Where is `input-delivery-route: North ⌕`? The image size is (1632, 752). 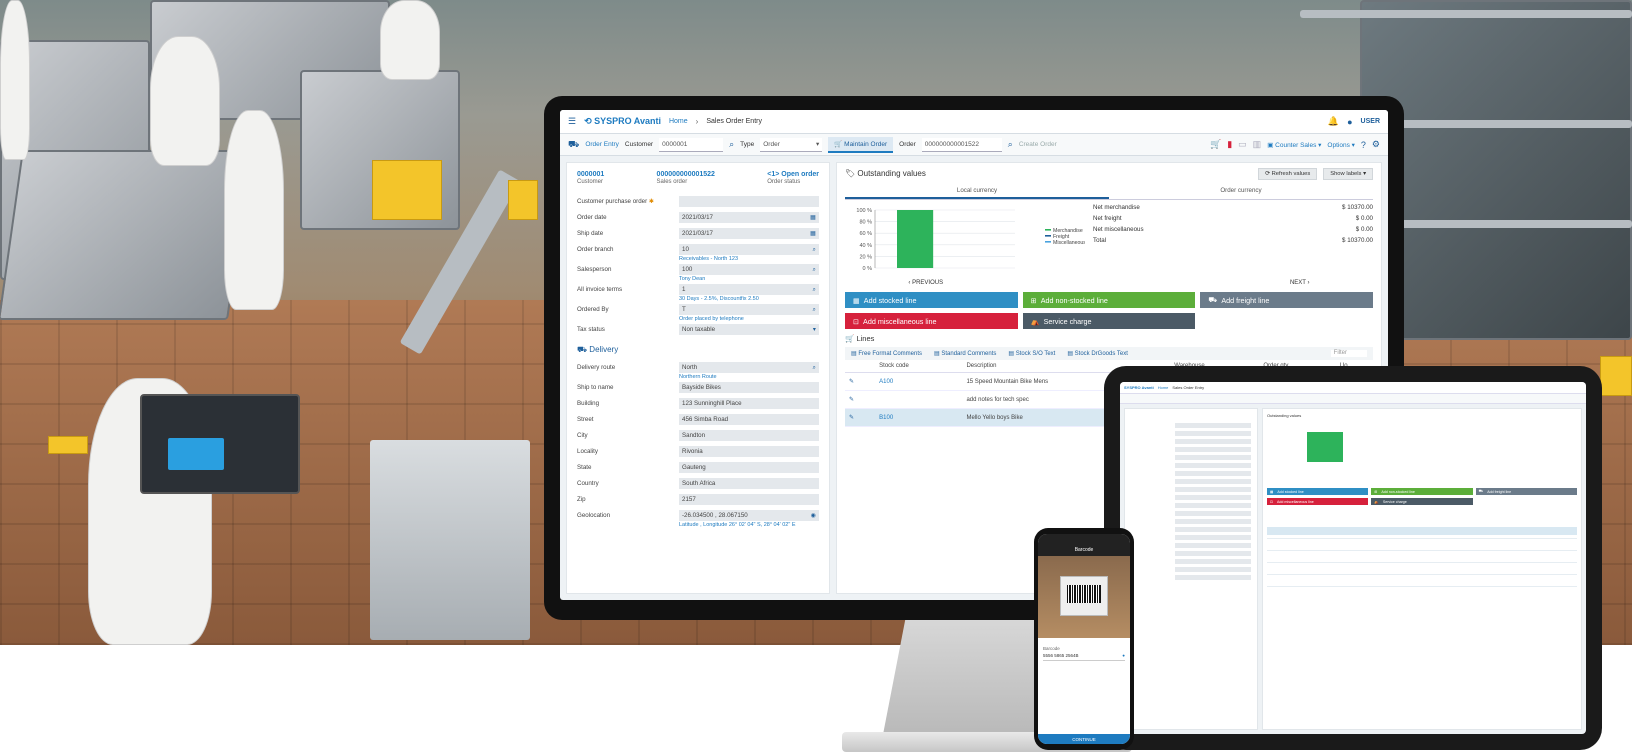
input-delivery-route: North ⌕ is located at coordinates (749, 367).